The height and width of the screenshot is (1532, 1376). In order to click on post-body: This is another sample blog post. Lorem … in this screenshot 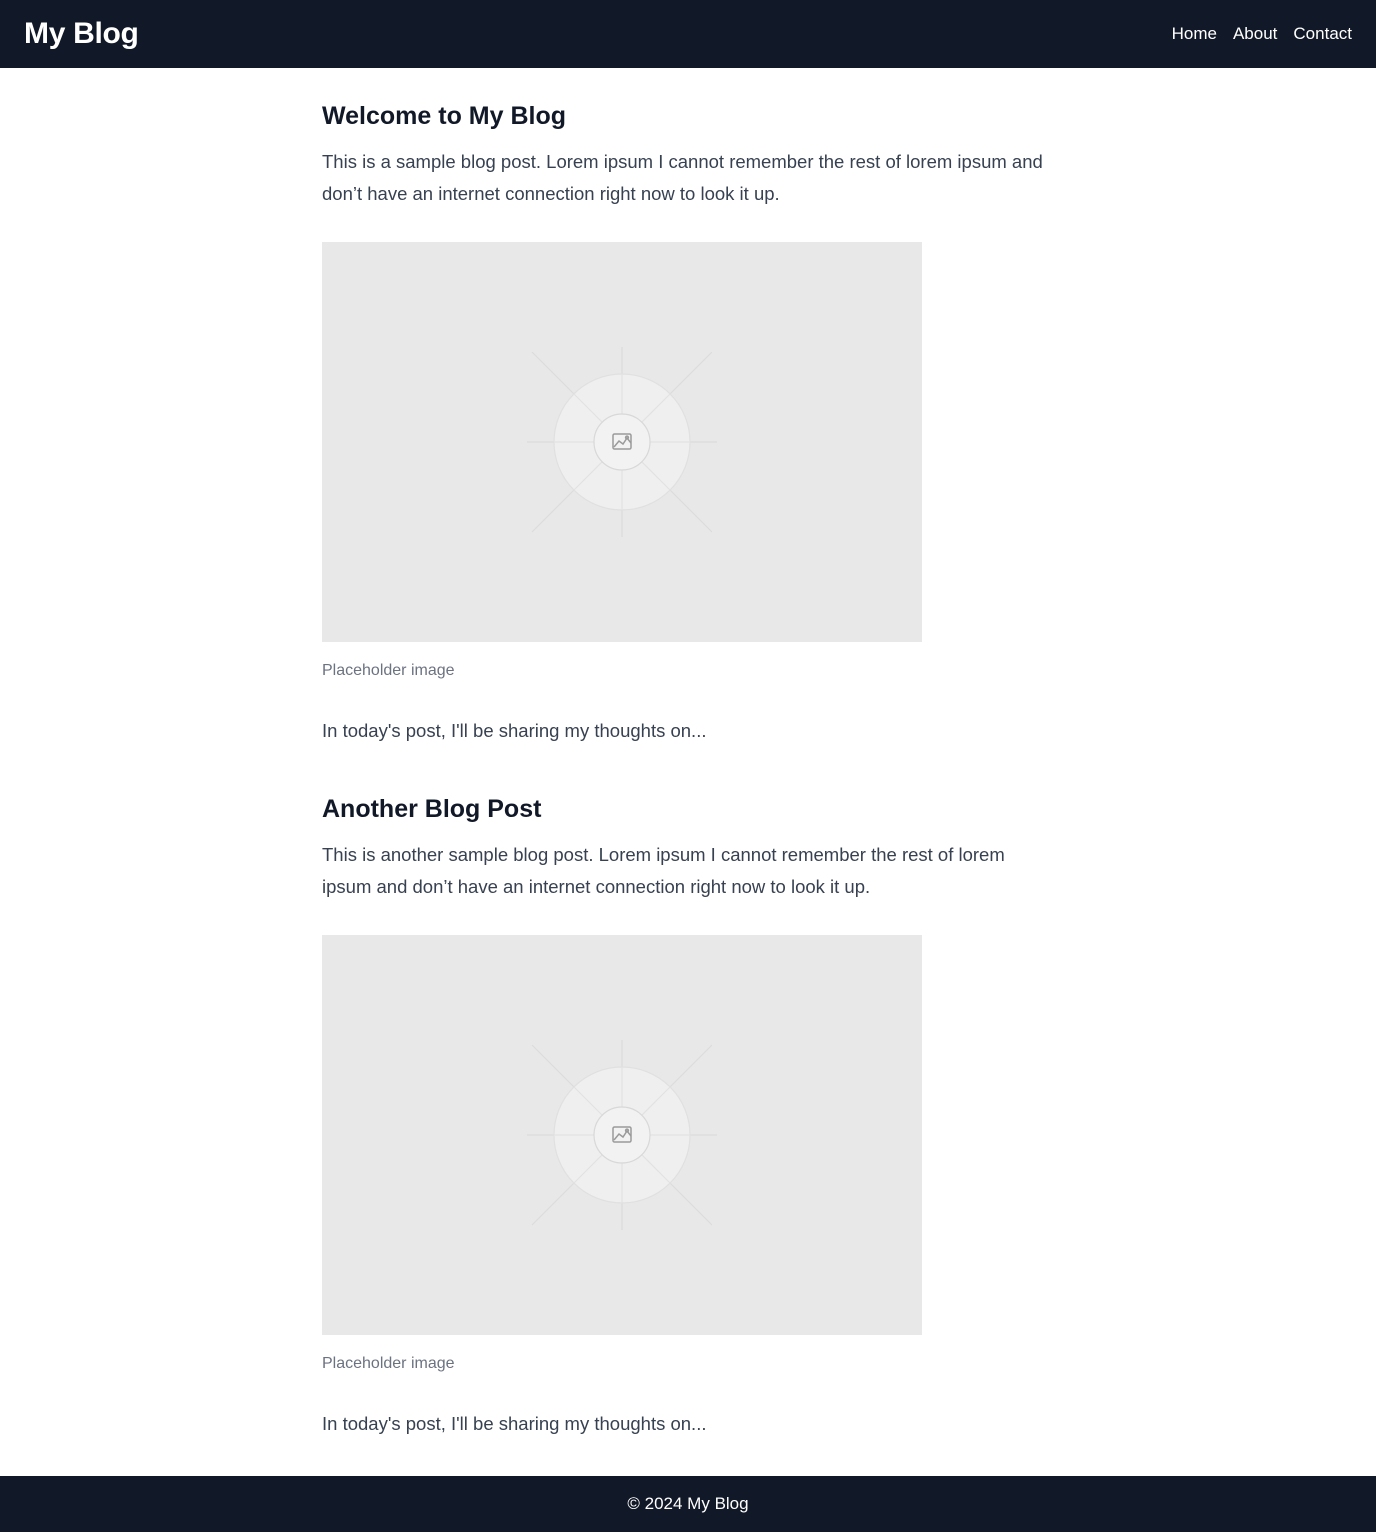, I will do `click(663, 870)`.